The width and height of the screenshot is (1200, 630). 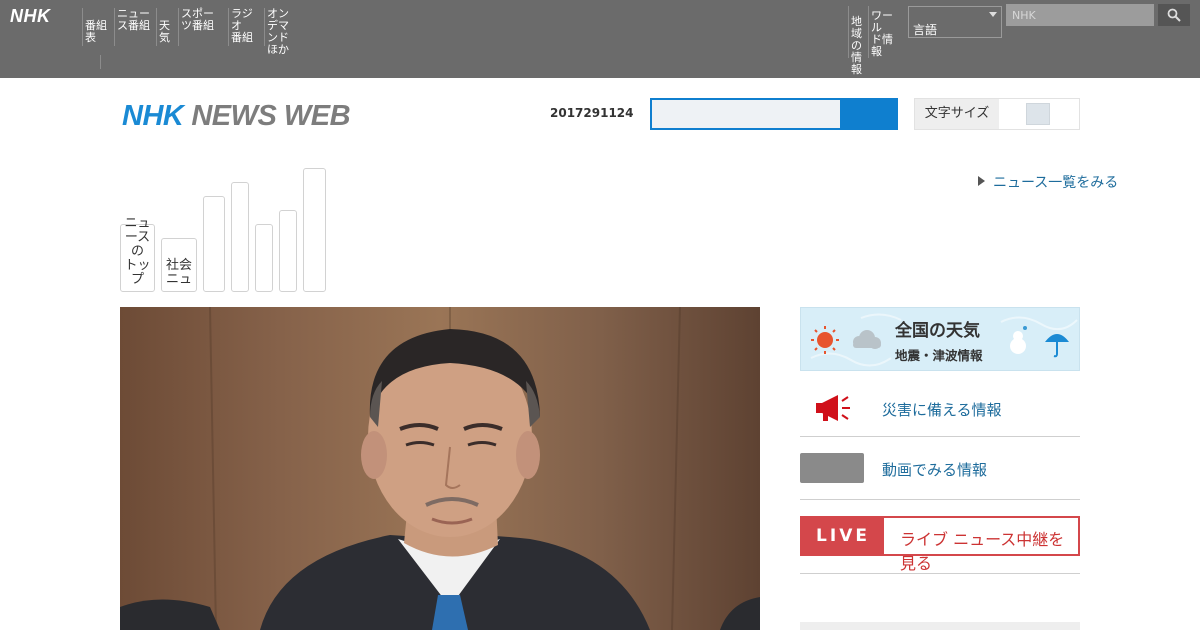 I want to click on news-list-link-label: ニュース一覧をみる, so click(x=1056, y=183).